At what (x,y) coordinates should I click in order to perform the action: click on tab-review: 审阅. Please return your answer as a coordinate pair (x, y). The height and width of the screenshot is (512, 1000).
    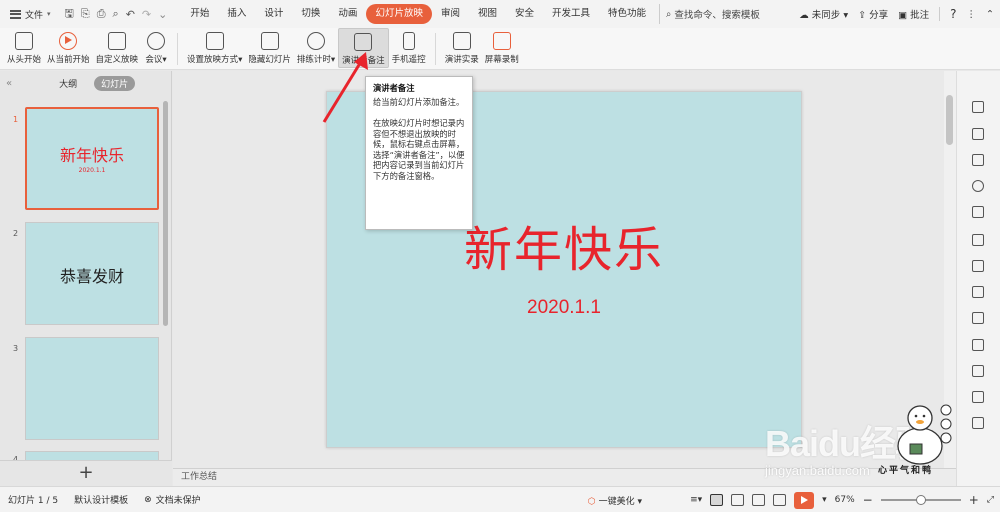
    Looking at the image, I should click on (450, 14).